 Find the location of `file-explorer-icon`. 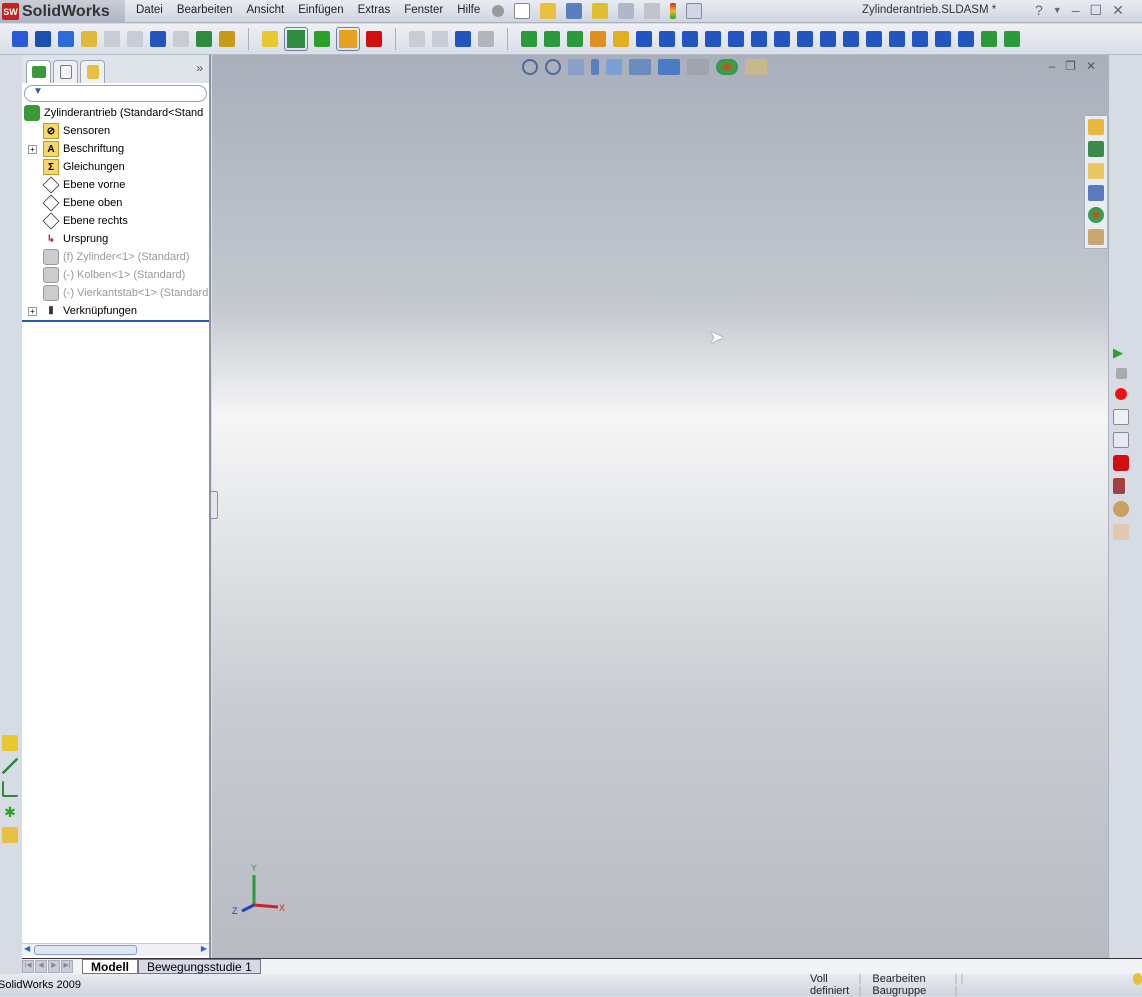

file-explorer-icon is located at coordinates (1096, 171).